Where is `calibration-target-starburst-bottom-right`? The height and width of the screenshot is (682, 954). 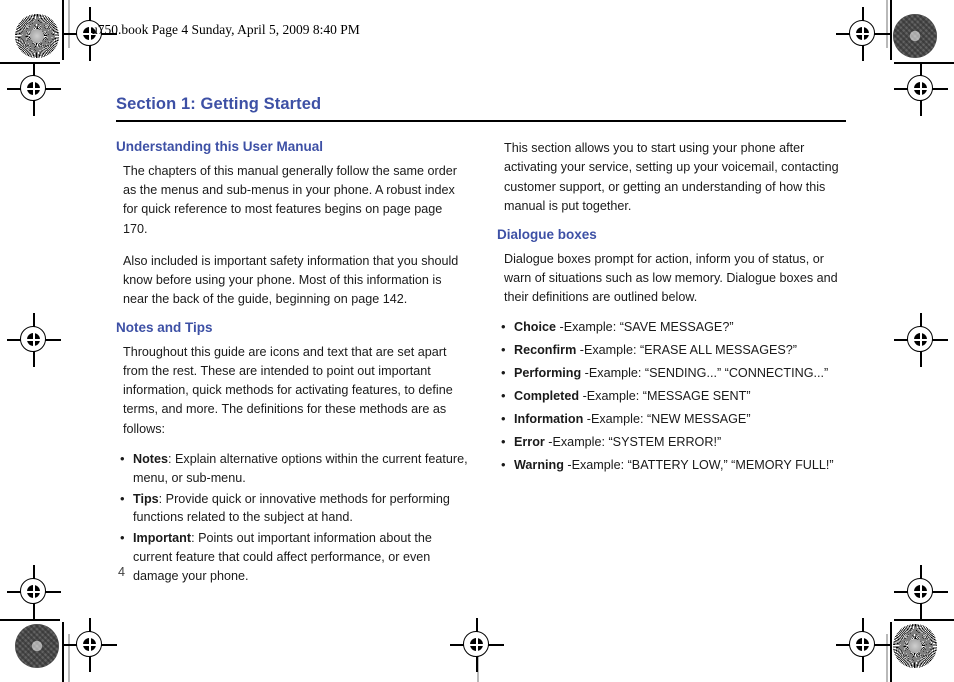 calibration-target-starburst-bottom-right is located at coordinates (915, 646).